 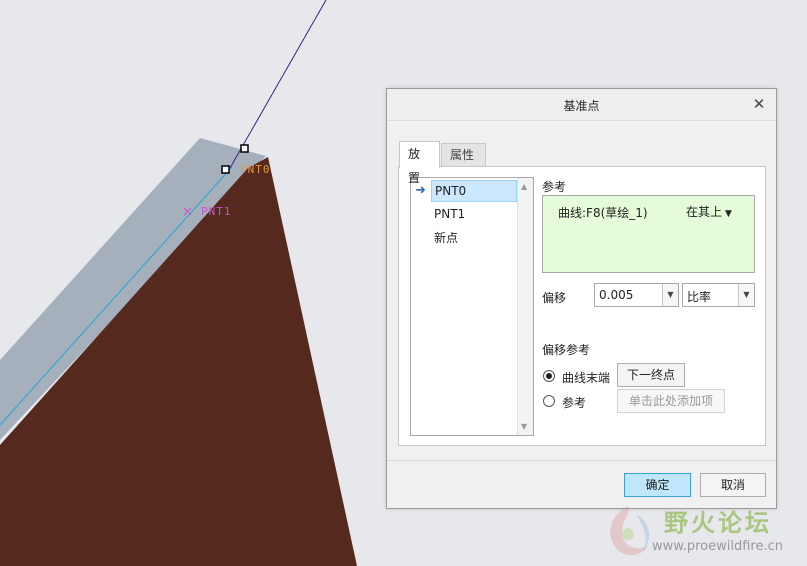 I want to click on pnt1-label: PNT1, so click(x=216, y=211).